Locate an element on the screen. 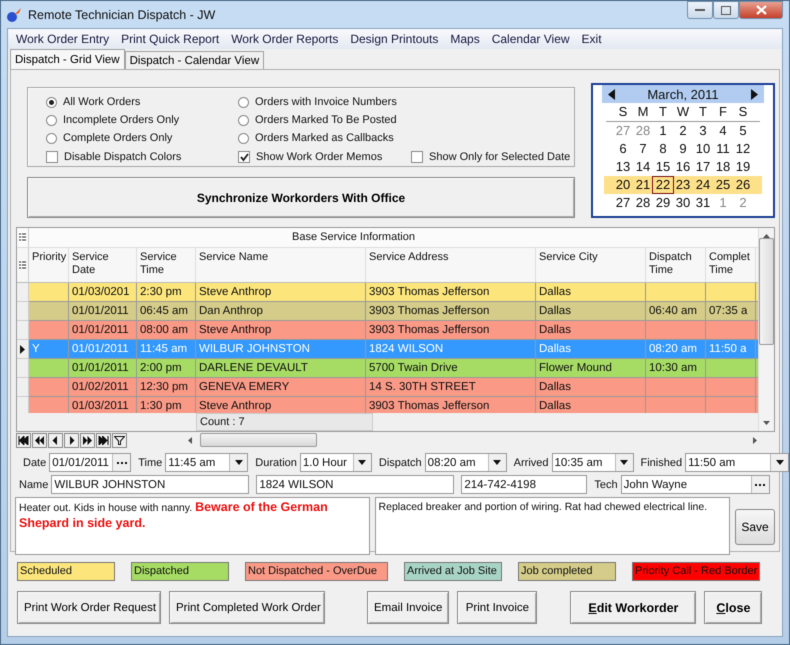 The width and height of the screenshot is (790, 645). row-selector is located at coordinates (23, 349).